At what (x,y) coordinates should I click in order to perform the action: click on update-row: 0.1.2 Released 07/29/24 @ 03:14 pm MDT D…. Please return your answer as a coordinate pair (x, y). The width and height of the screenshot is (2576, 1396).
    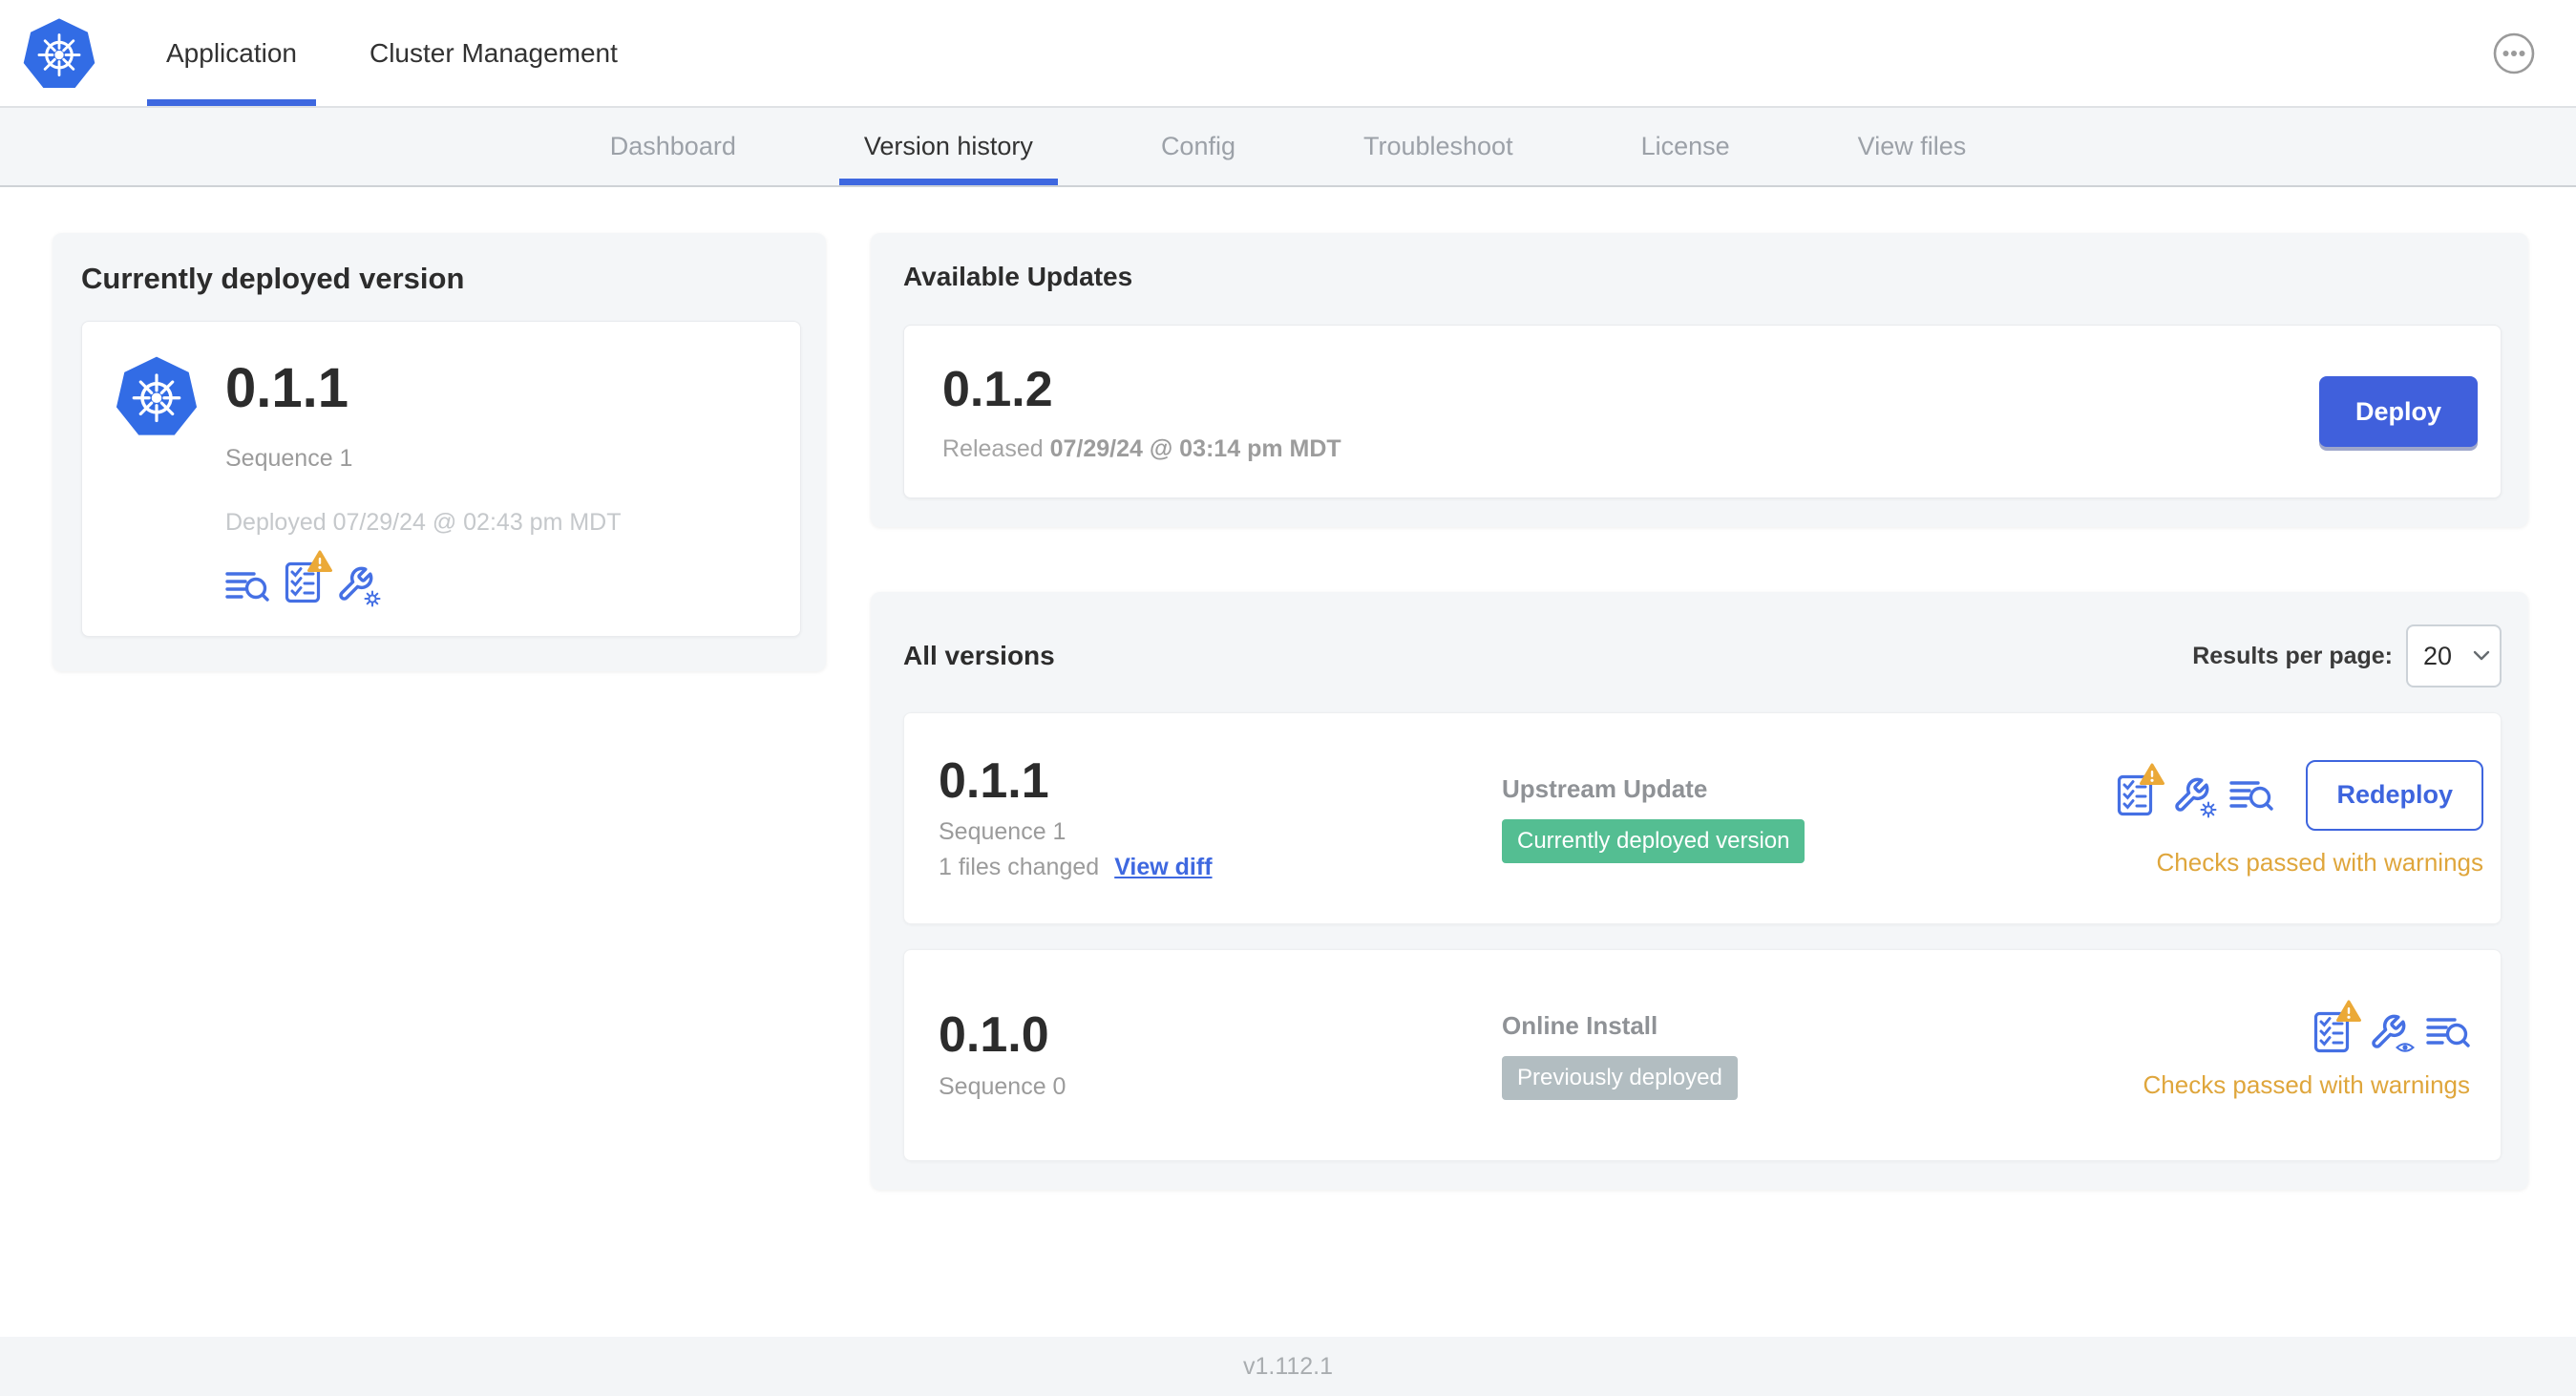
    Looking at the image, I should click on (1702, 411).